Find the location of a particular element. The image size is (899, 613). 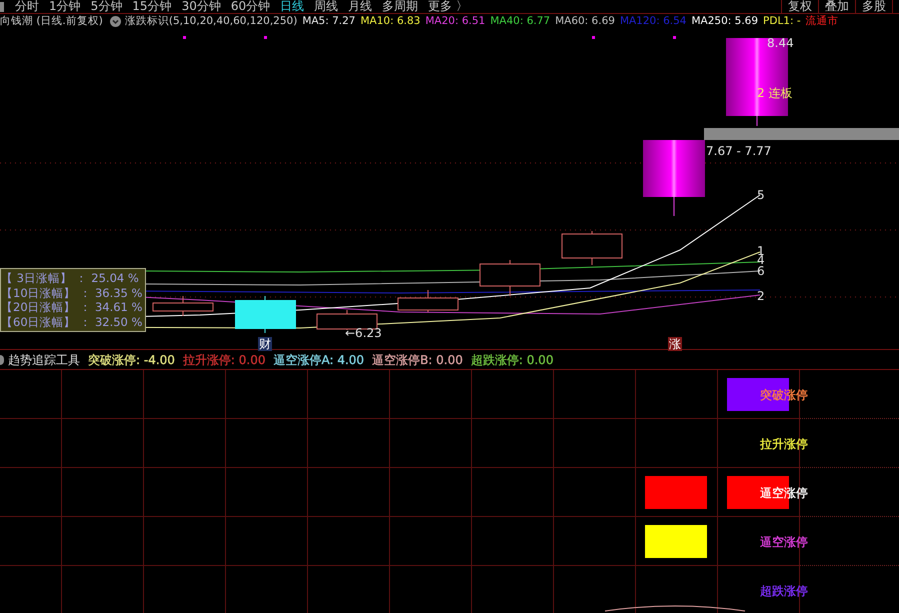

gain-row-text: 【60日涨幅】 ： 32.50 % is located at coordinates (72, 321).